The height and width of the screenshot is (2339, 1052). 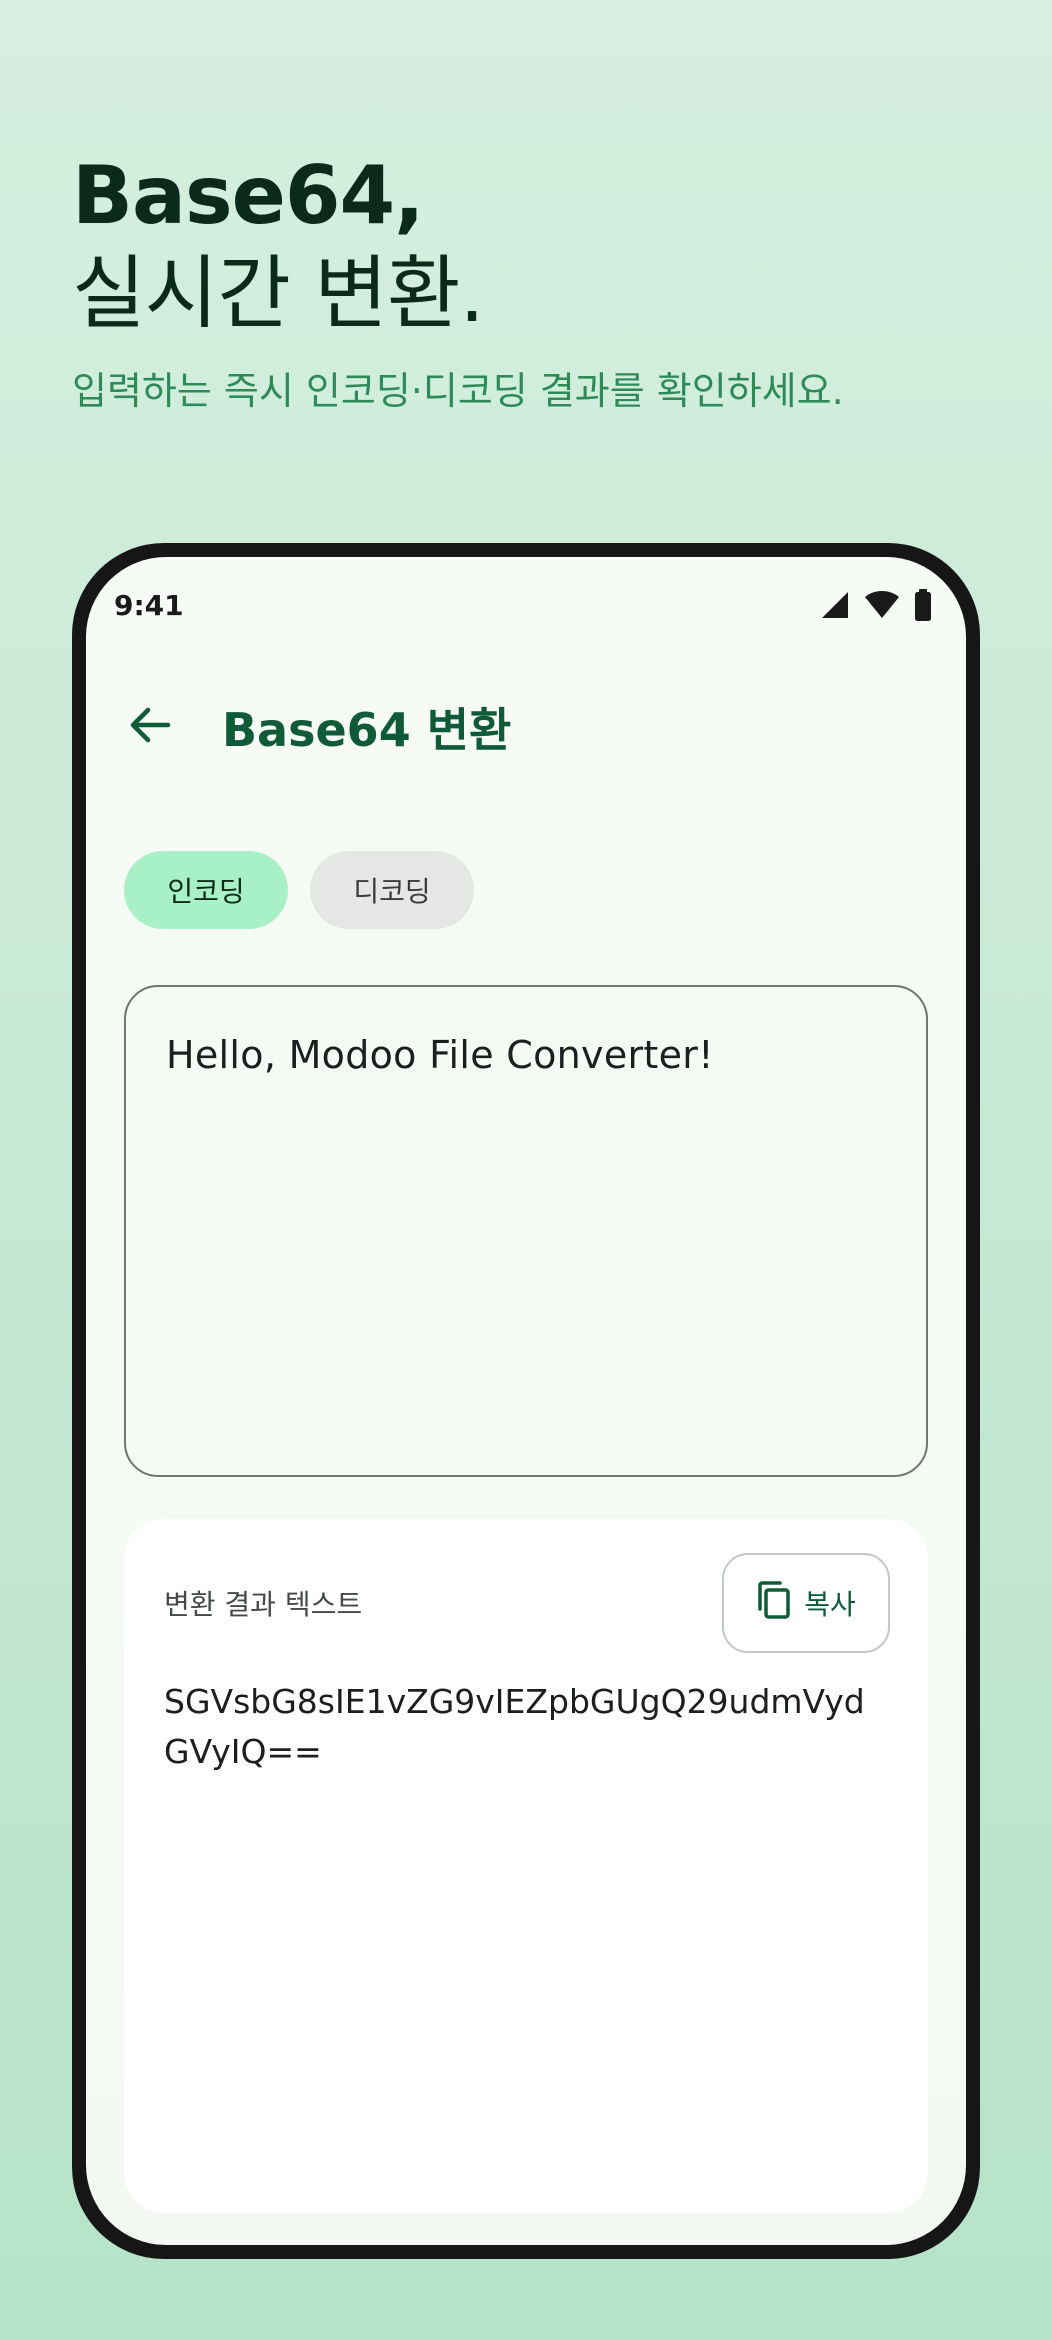 What do you see at coordinates (458, 391) in the screenshot?
I see `promo-subtitle: 입력하는 즉시 인코딩·디코딩 결과를 확인하세요.` at bounding box center [458, 391].